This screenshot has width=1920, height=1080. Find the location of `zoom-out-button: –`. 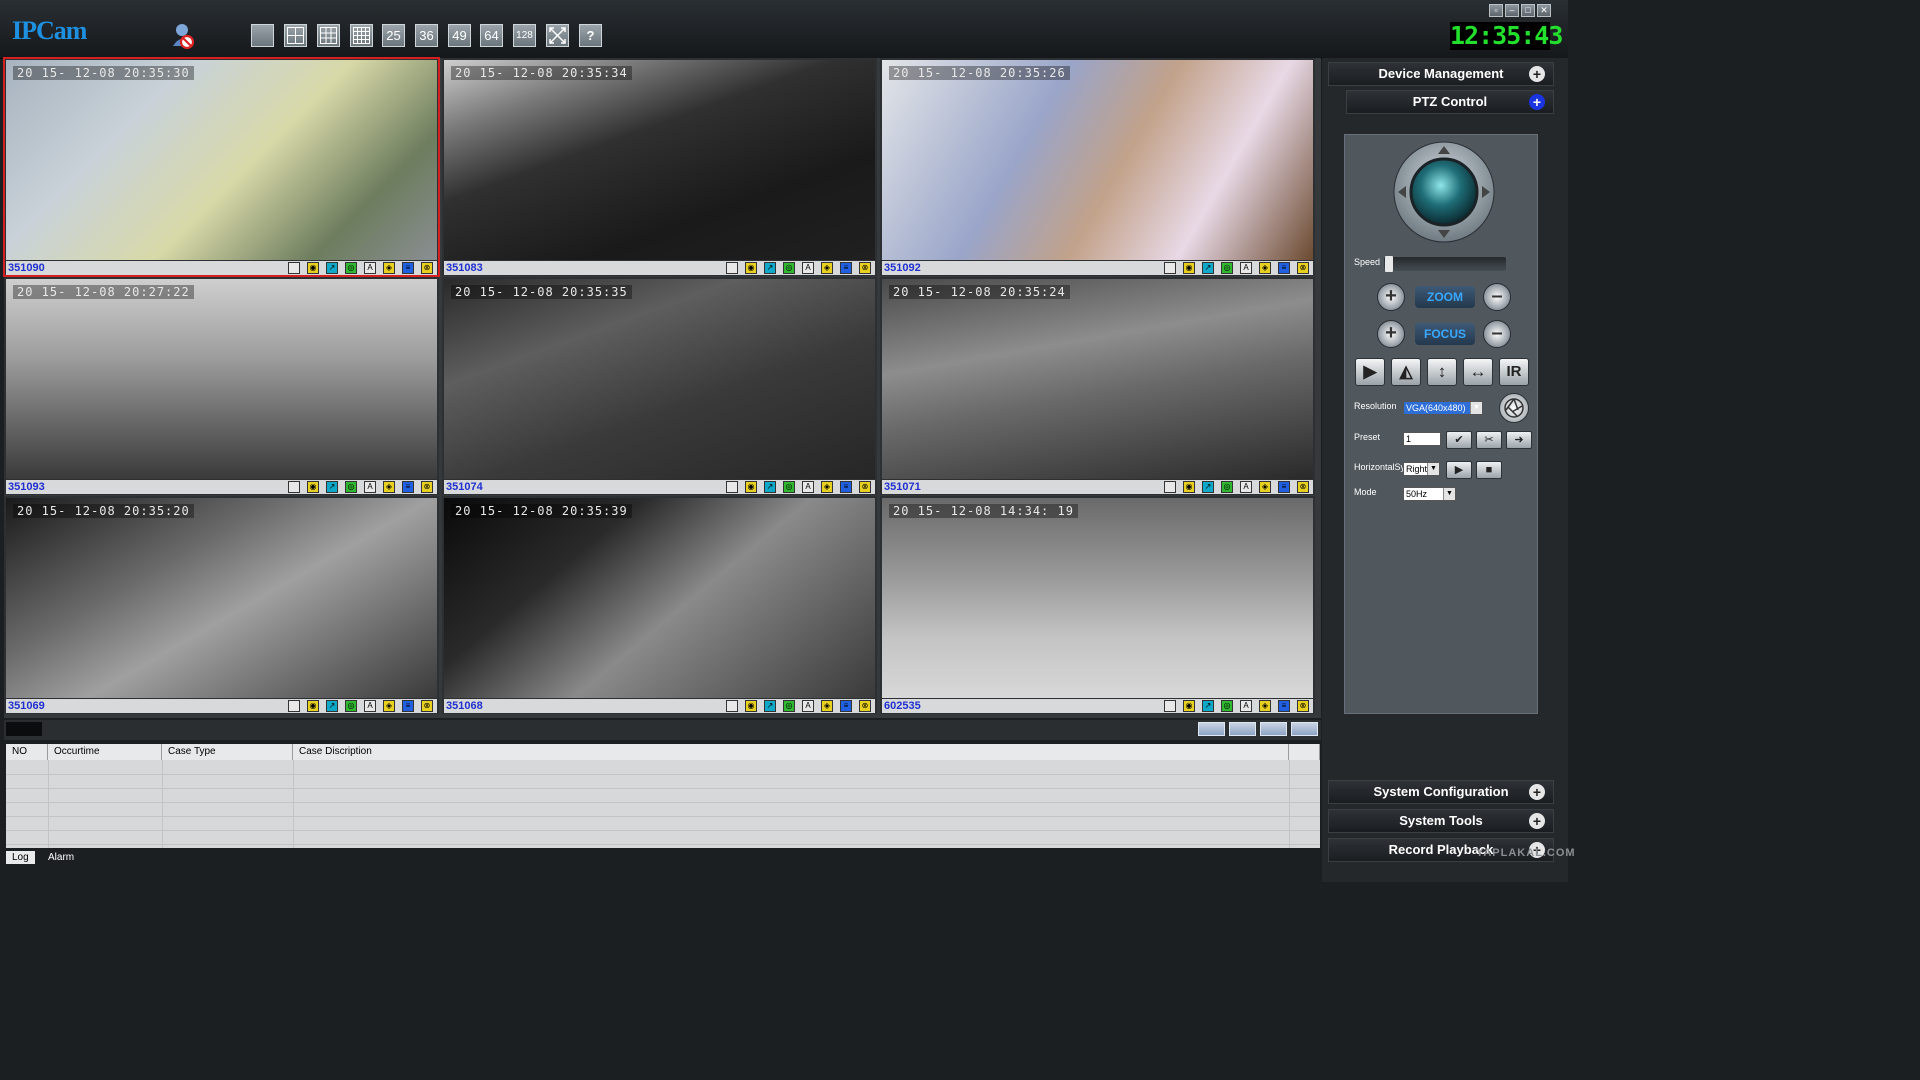

zoom-out-button: – is located at coordinates (1497, 297).